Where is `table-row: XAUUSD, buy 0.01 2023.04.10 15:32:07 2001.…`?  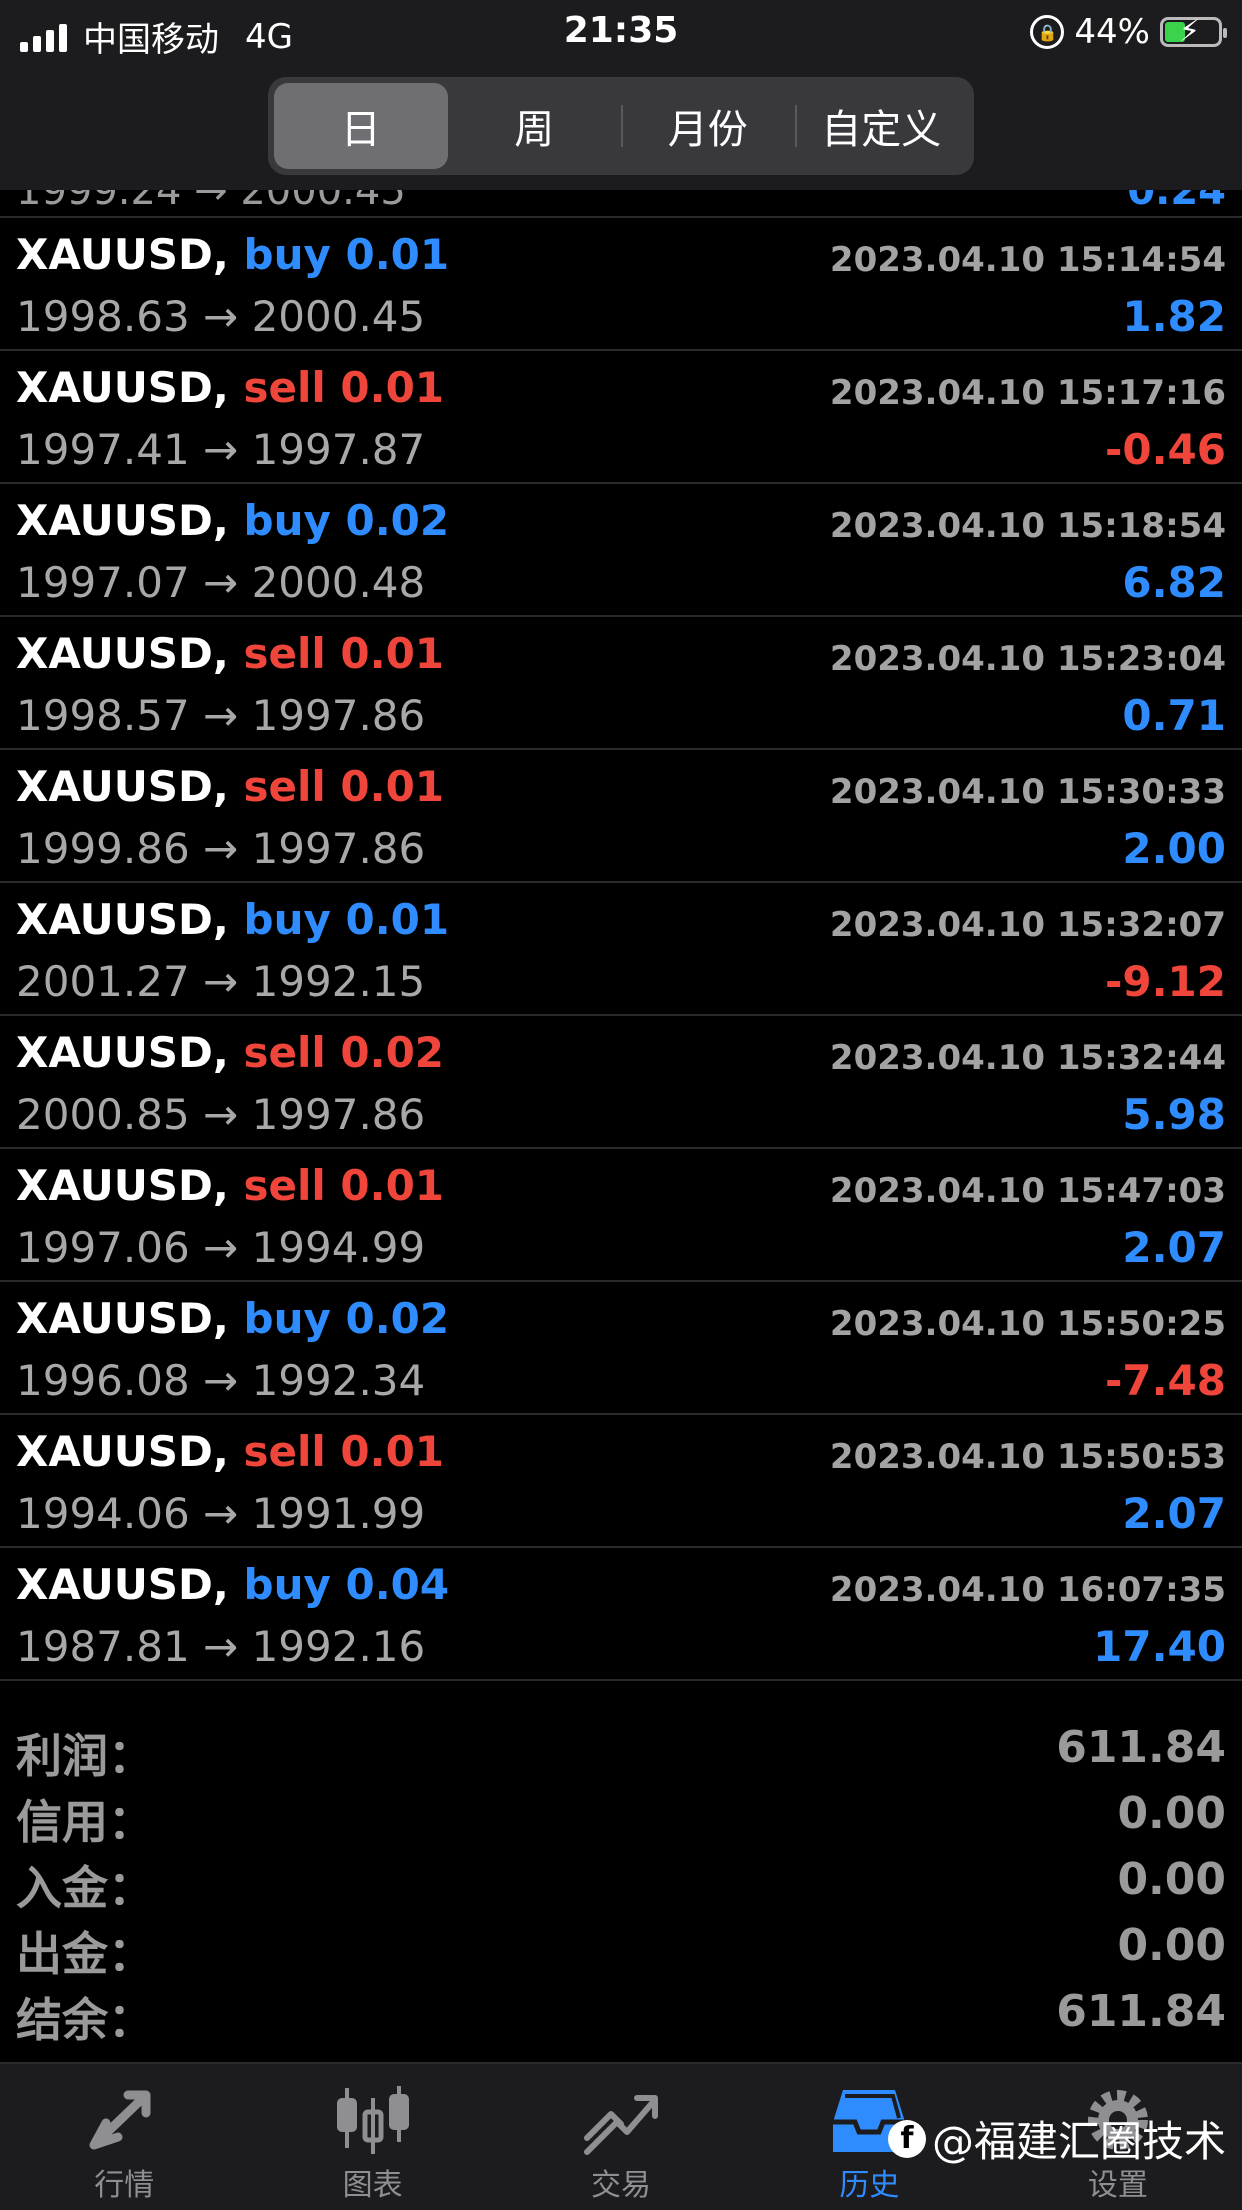 table-row: XAUUSD, buy 0.01 2023.04.10 15:32:07 2001.… is located at coordinates (621, 949).